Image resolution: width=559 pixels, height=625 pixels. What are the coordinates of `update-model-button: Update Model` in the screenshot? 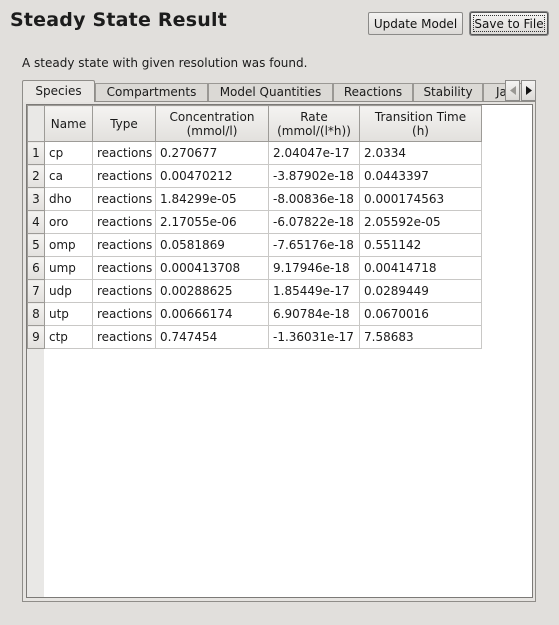 It's located at (415, 23).